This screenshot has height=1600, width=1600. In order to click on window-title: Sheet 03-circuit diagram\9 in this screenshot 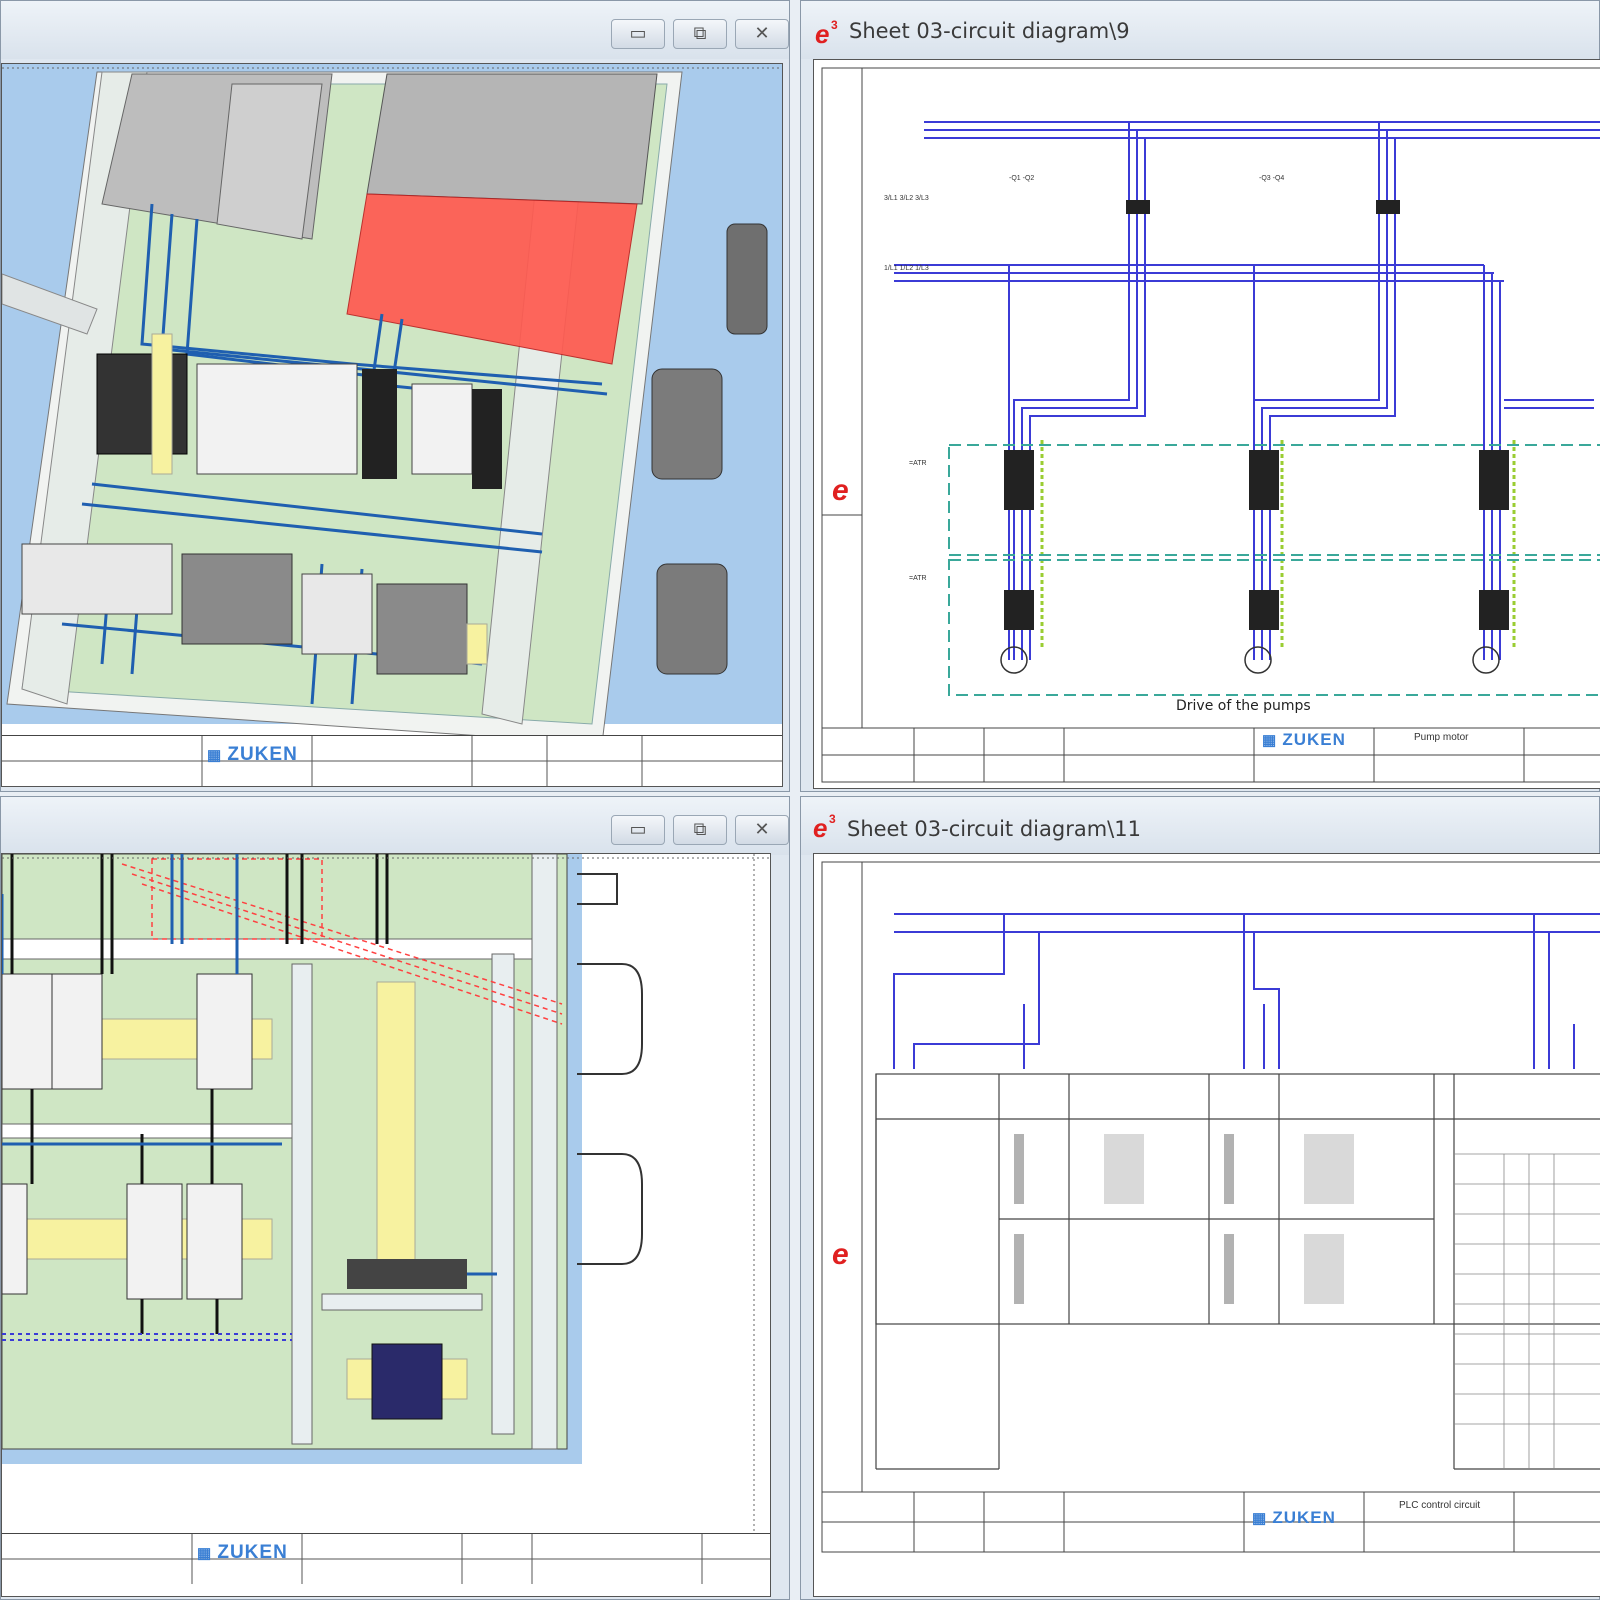, I will do `click(989, 31)`.